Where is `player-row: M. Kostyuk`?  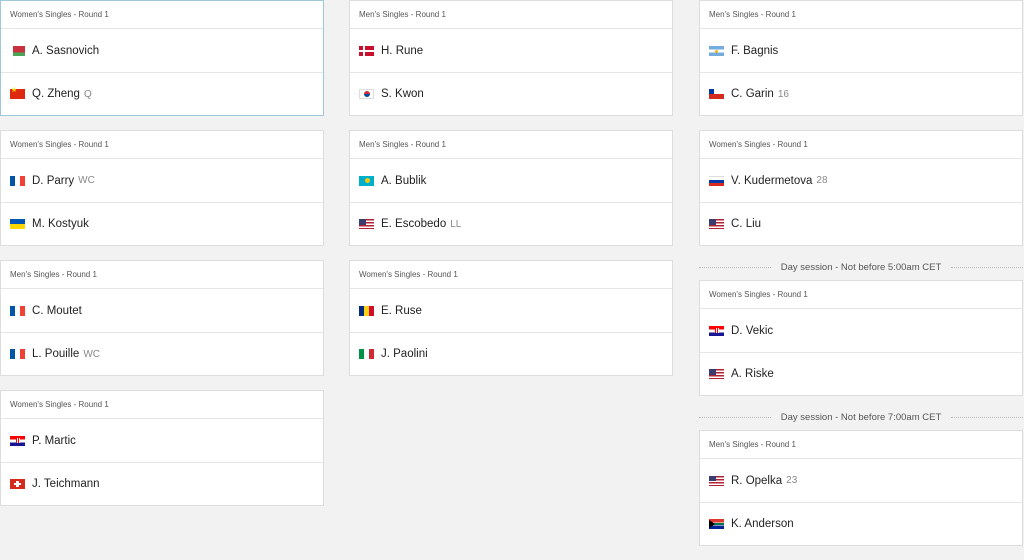
player-row: M. Kostyuk is located at coordinates (162, 223).